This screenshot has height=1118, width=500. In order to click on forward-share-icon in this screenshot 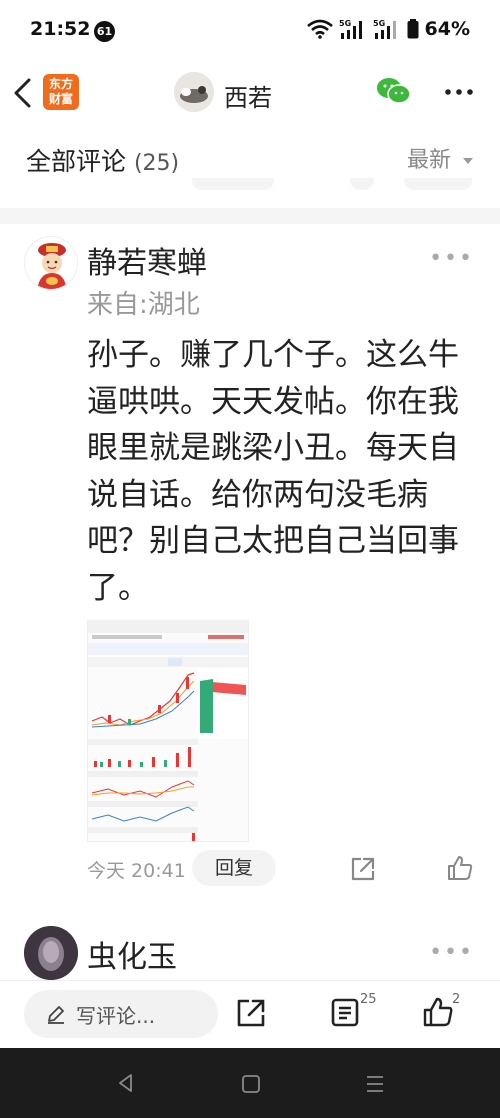, I will do `click(251, 1013)`.